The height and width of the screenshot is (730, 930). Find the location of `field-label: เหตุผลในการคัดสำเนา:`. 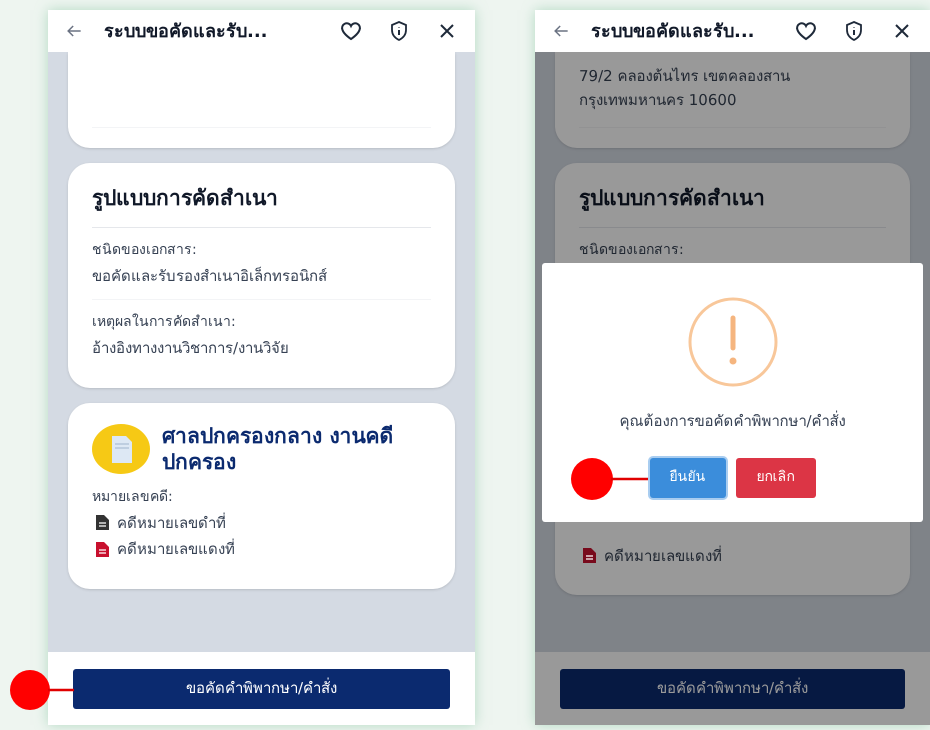

field-label: เหตุผลในการคัดสำเนา: is located at coordinates (164, 322).